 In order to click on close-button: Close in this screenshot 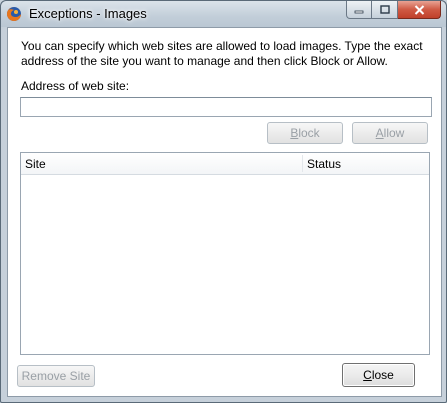, I will do `click(378, 375)`.